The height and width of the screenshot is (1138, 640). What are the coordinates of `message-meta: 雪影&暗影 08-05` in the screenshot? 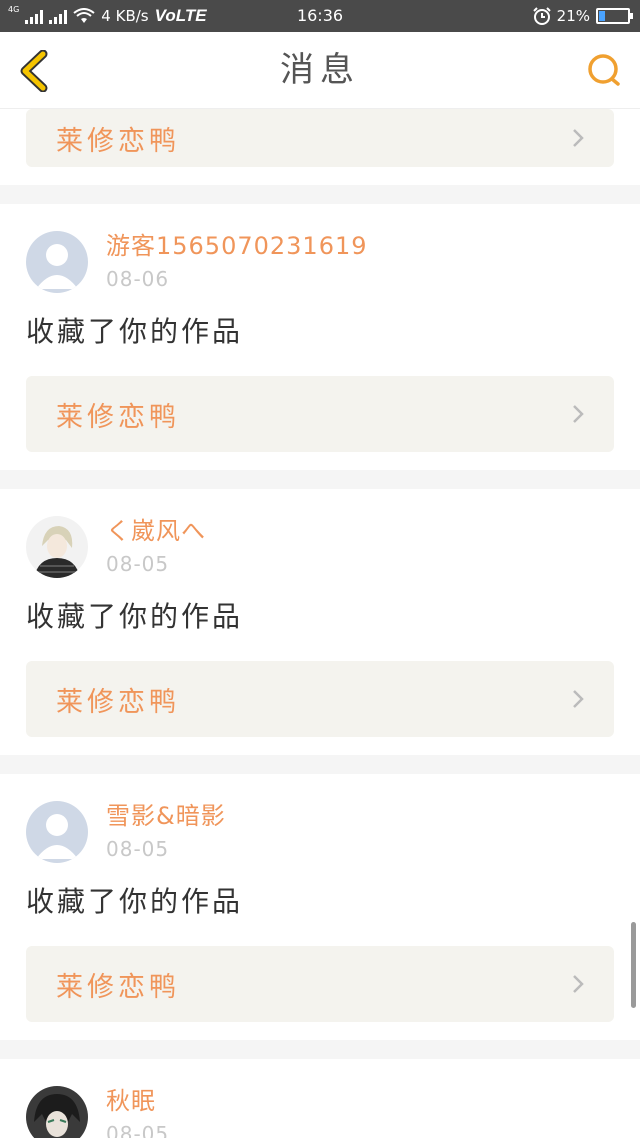 It's located at (166, 831).